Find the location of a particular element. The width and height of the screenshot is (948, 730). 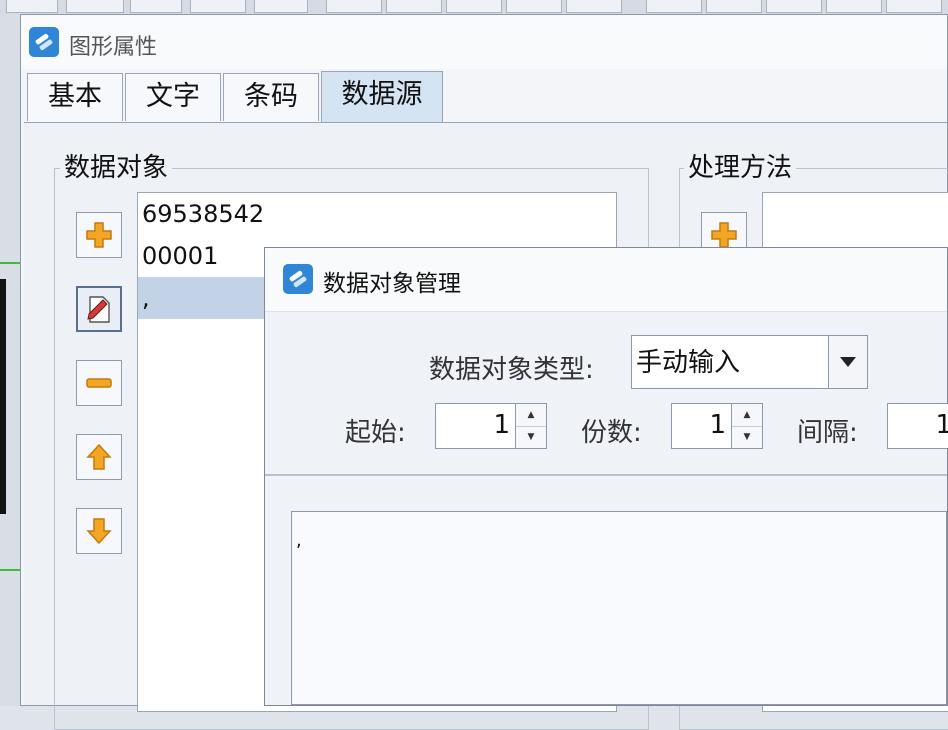

copies-stepper: 1 ▲ ▼ is located at coordinates (717, 426).